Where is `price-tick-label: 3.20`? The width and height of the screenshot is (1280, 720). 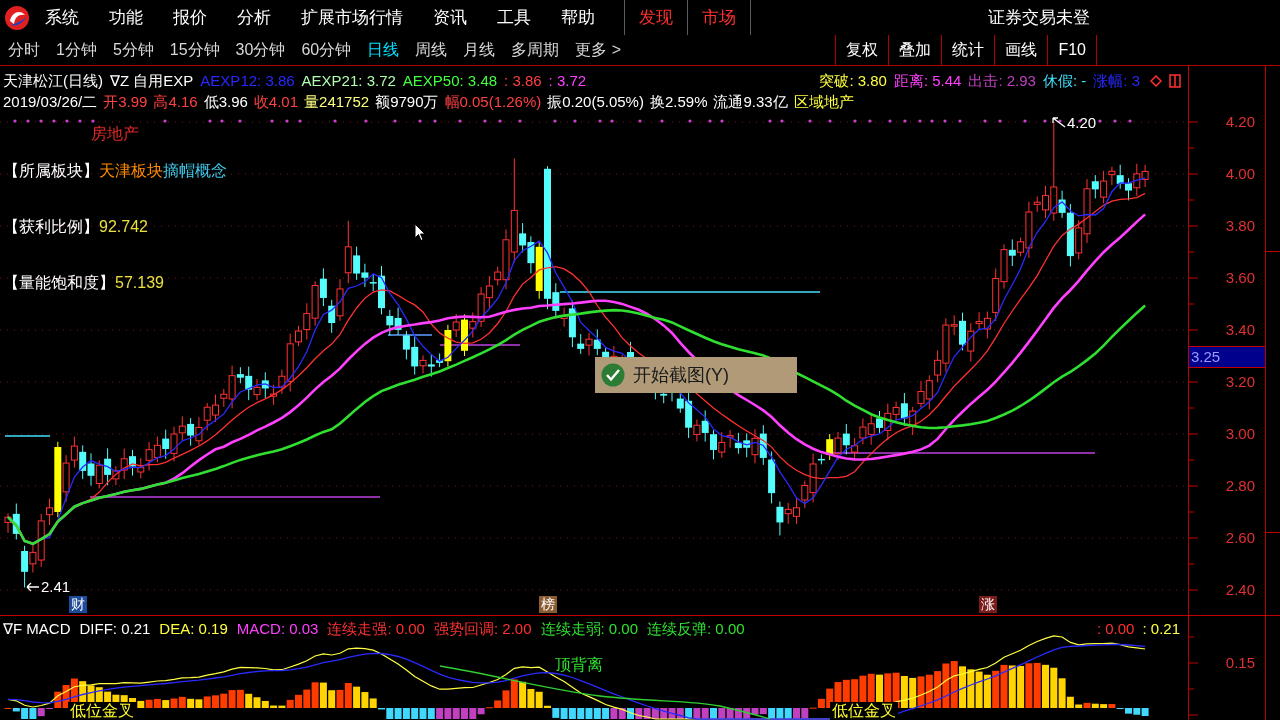
price-tick-label: 3.20 is located at coordinates (1240, 382).